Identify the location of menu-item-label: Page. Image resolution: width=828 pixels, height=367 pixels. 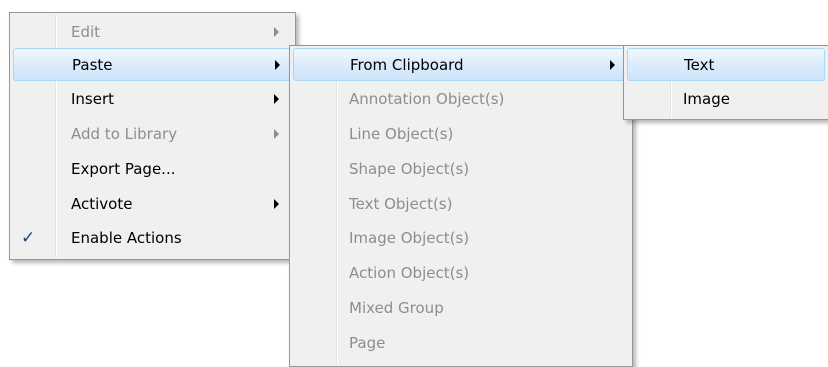
(367, 342).